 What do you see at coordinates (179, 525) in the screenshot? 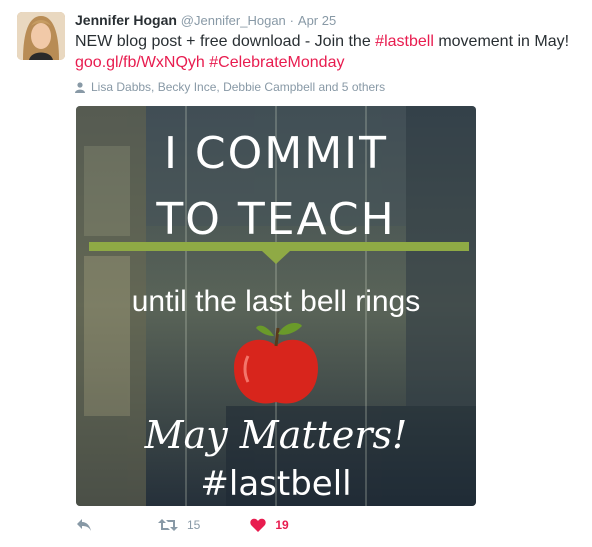
I see `retweet-button: 15` at bounding box center [179, 525].